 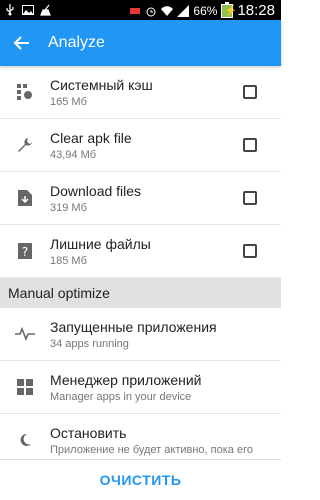 I want to click on question-file-icon: ?, so click(x=25, y=251).